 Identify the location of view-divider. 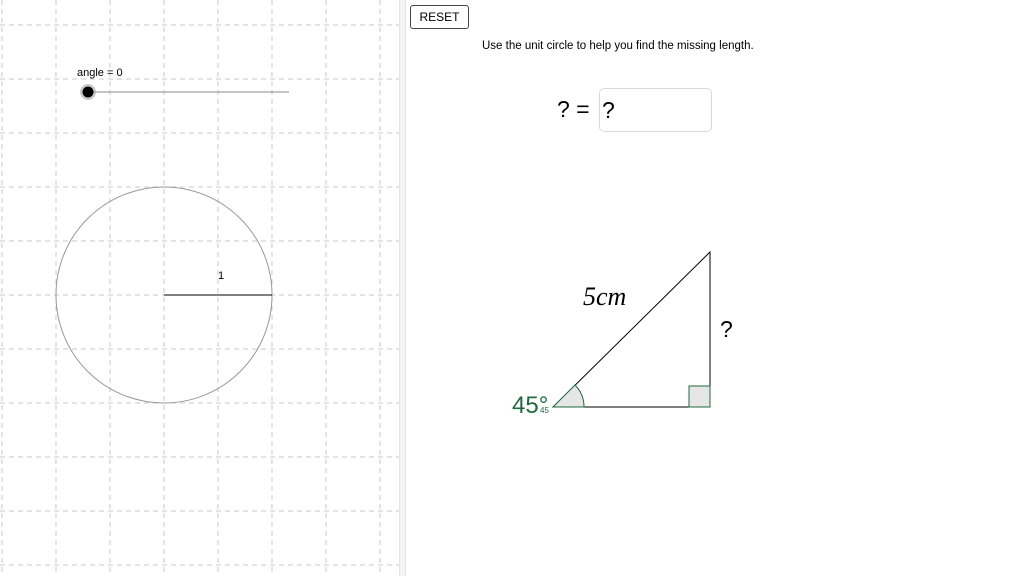
(402, 288).